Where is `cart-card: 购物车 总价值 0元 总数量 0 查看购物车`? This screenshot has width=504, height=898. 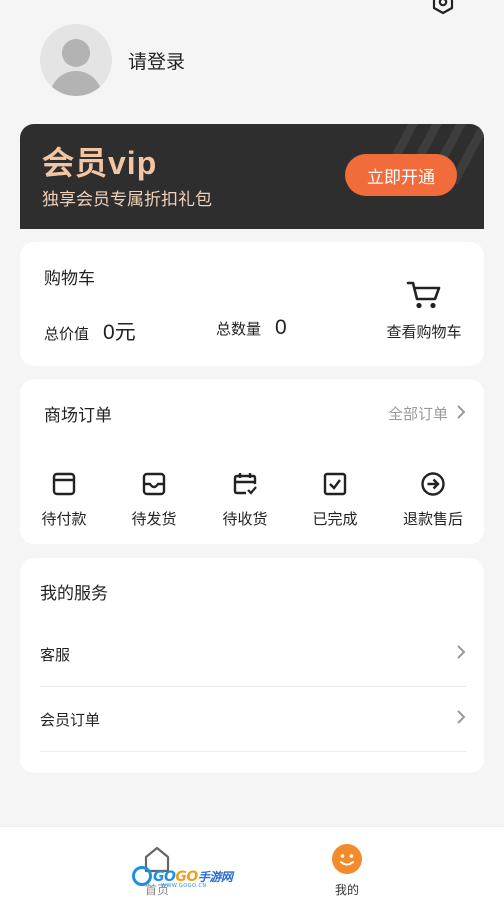
cart-card: 购物车 总价值 0元 总数量 0 查看购物车 is located at coordinates (252, 304).